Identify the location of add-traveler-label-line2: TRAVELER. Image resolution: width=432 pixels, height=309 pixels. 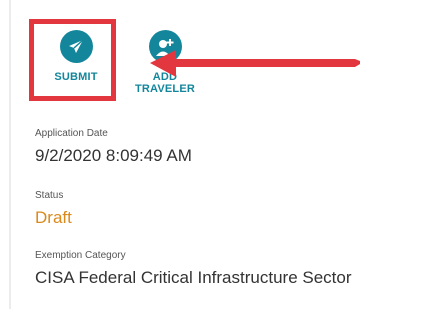
(165, 89).